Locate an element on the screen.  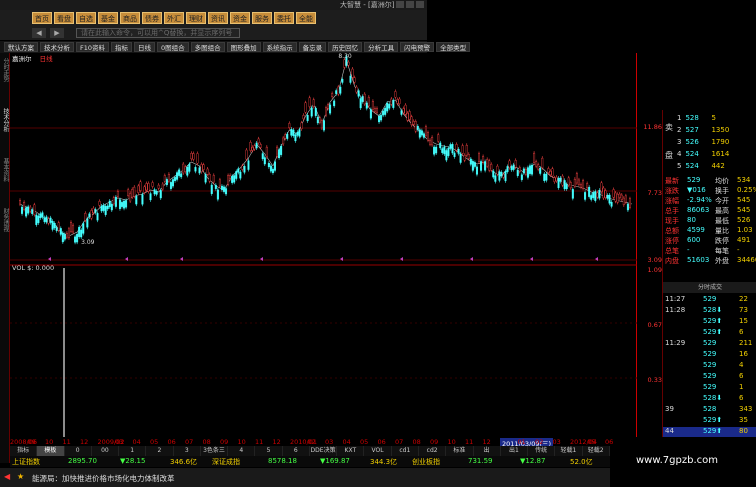
toolbar-button-2: 自选 is located at coordinates (86, 18).